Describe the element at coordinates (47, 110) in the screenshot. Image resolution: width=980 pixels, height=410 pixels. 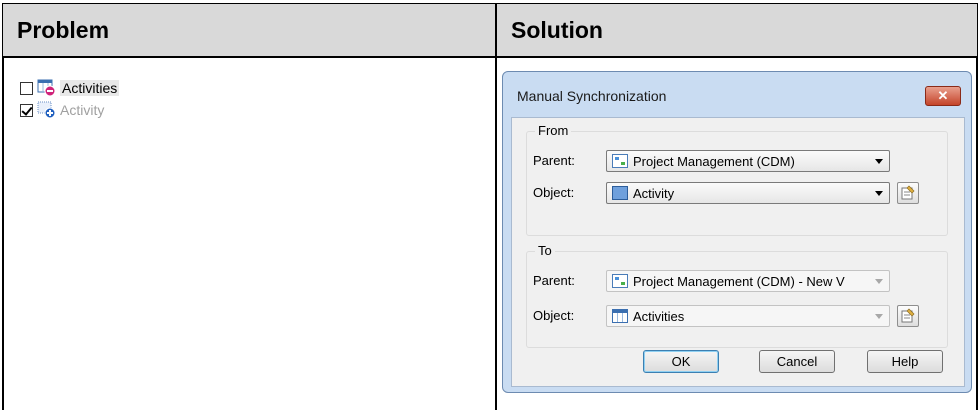
I see `entity-add-icon` at that location.